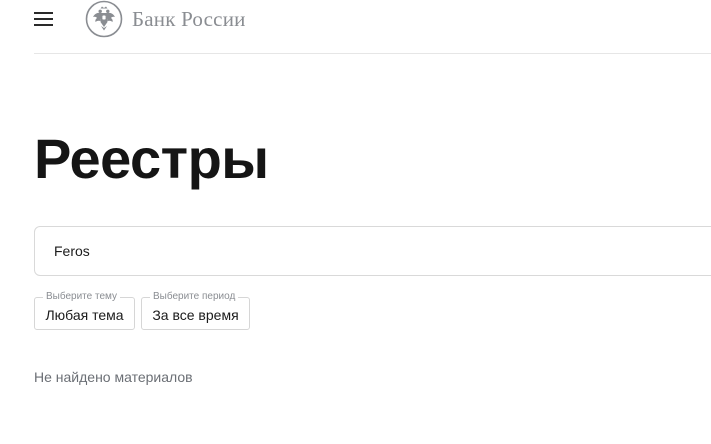 The width and height of the screenshot is (711, 444). I want to click on header-divider, so click(372, 53).